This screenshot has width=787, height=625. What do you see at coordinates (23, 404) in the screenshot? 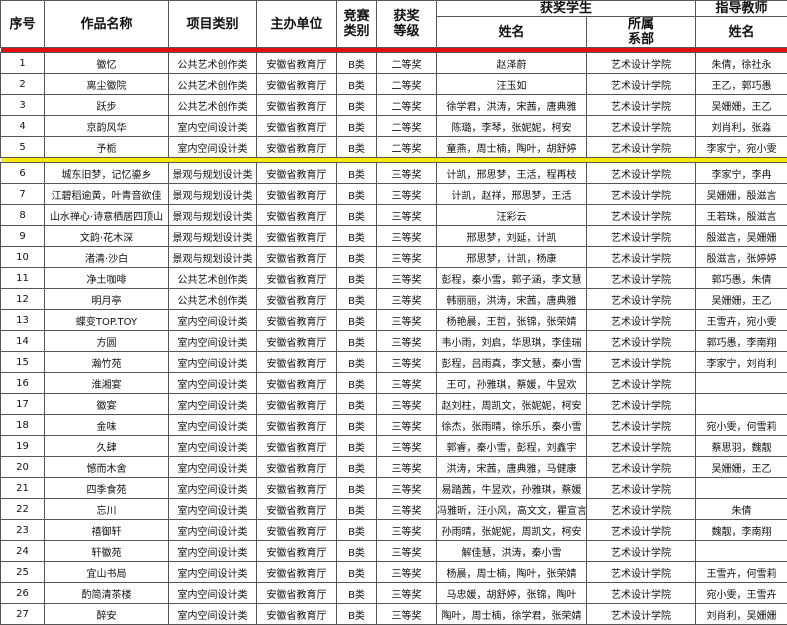
I see `cell-seq: 17` at bounding box center [23, 404].